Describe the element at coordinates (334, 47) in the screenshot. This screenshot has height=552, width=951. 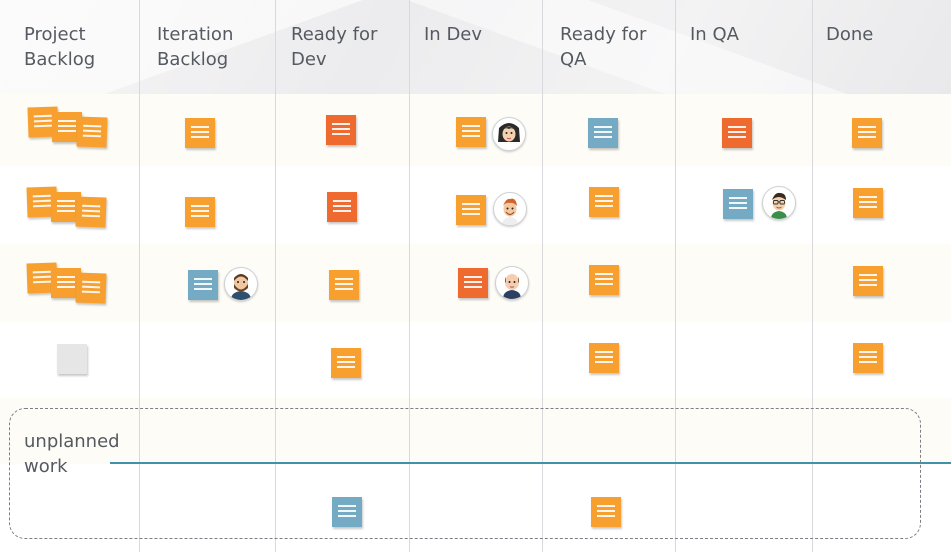
I see `column-title-ready-for-dev: Ready for Dev` at that location.